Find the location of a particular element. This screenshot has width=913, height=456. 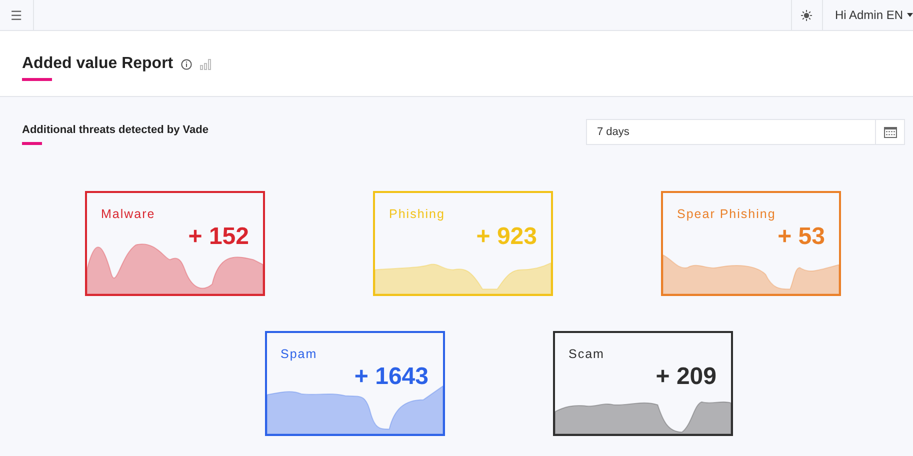

page-title: Added value Report is located at coordinates (98, 64).